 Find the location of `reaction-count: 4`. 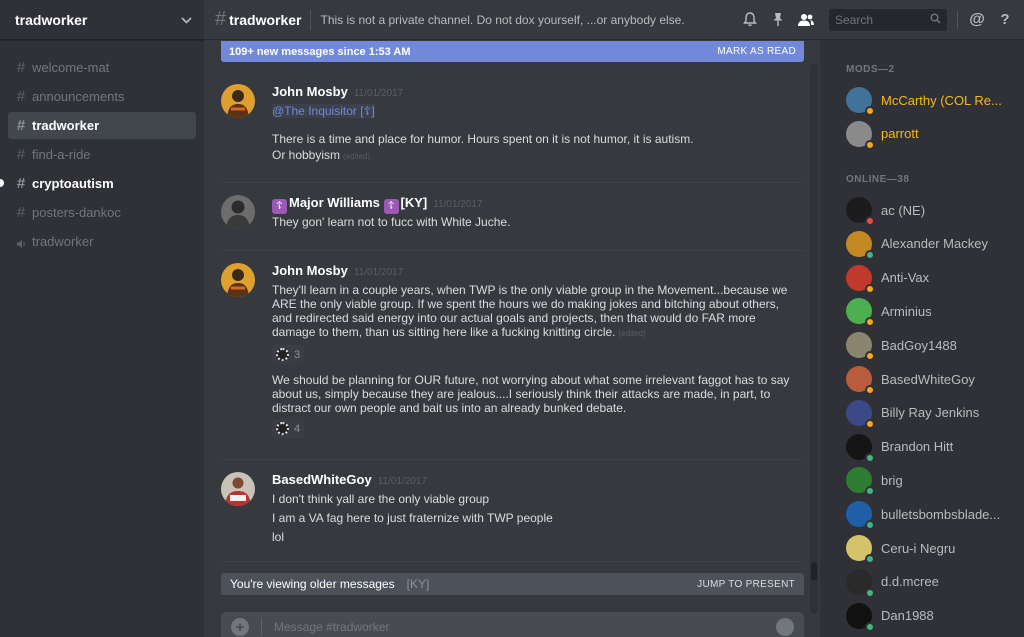

reaction-count: 4 is located at coordinates (297, 428).